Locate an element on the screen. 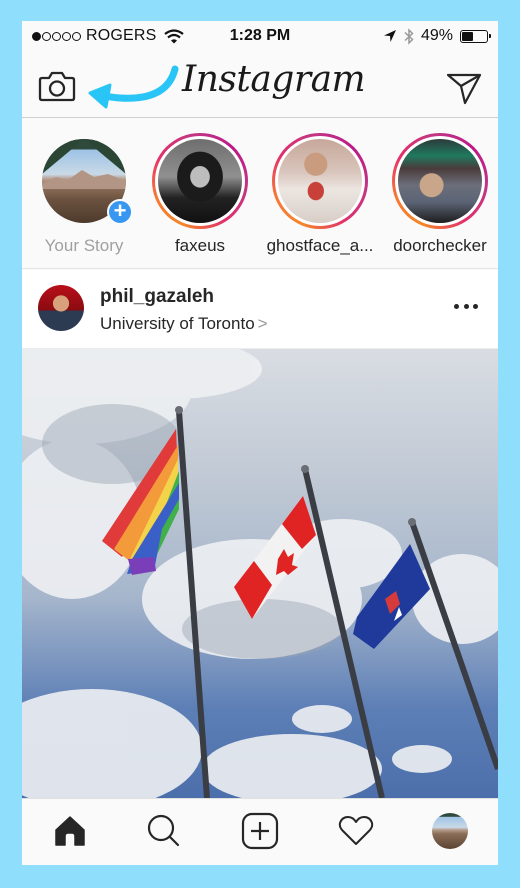 This screenshot has width=520, height=888. tab-new-post is located at coordinates (260, 831).